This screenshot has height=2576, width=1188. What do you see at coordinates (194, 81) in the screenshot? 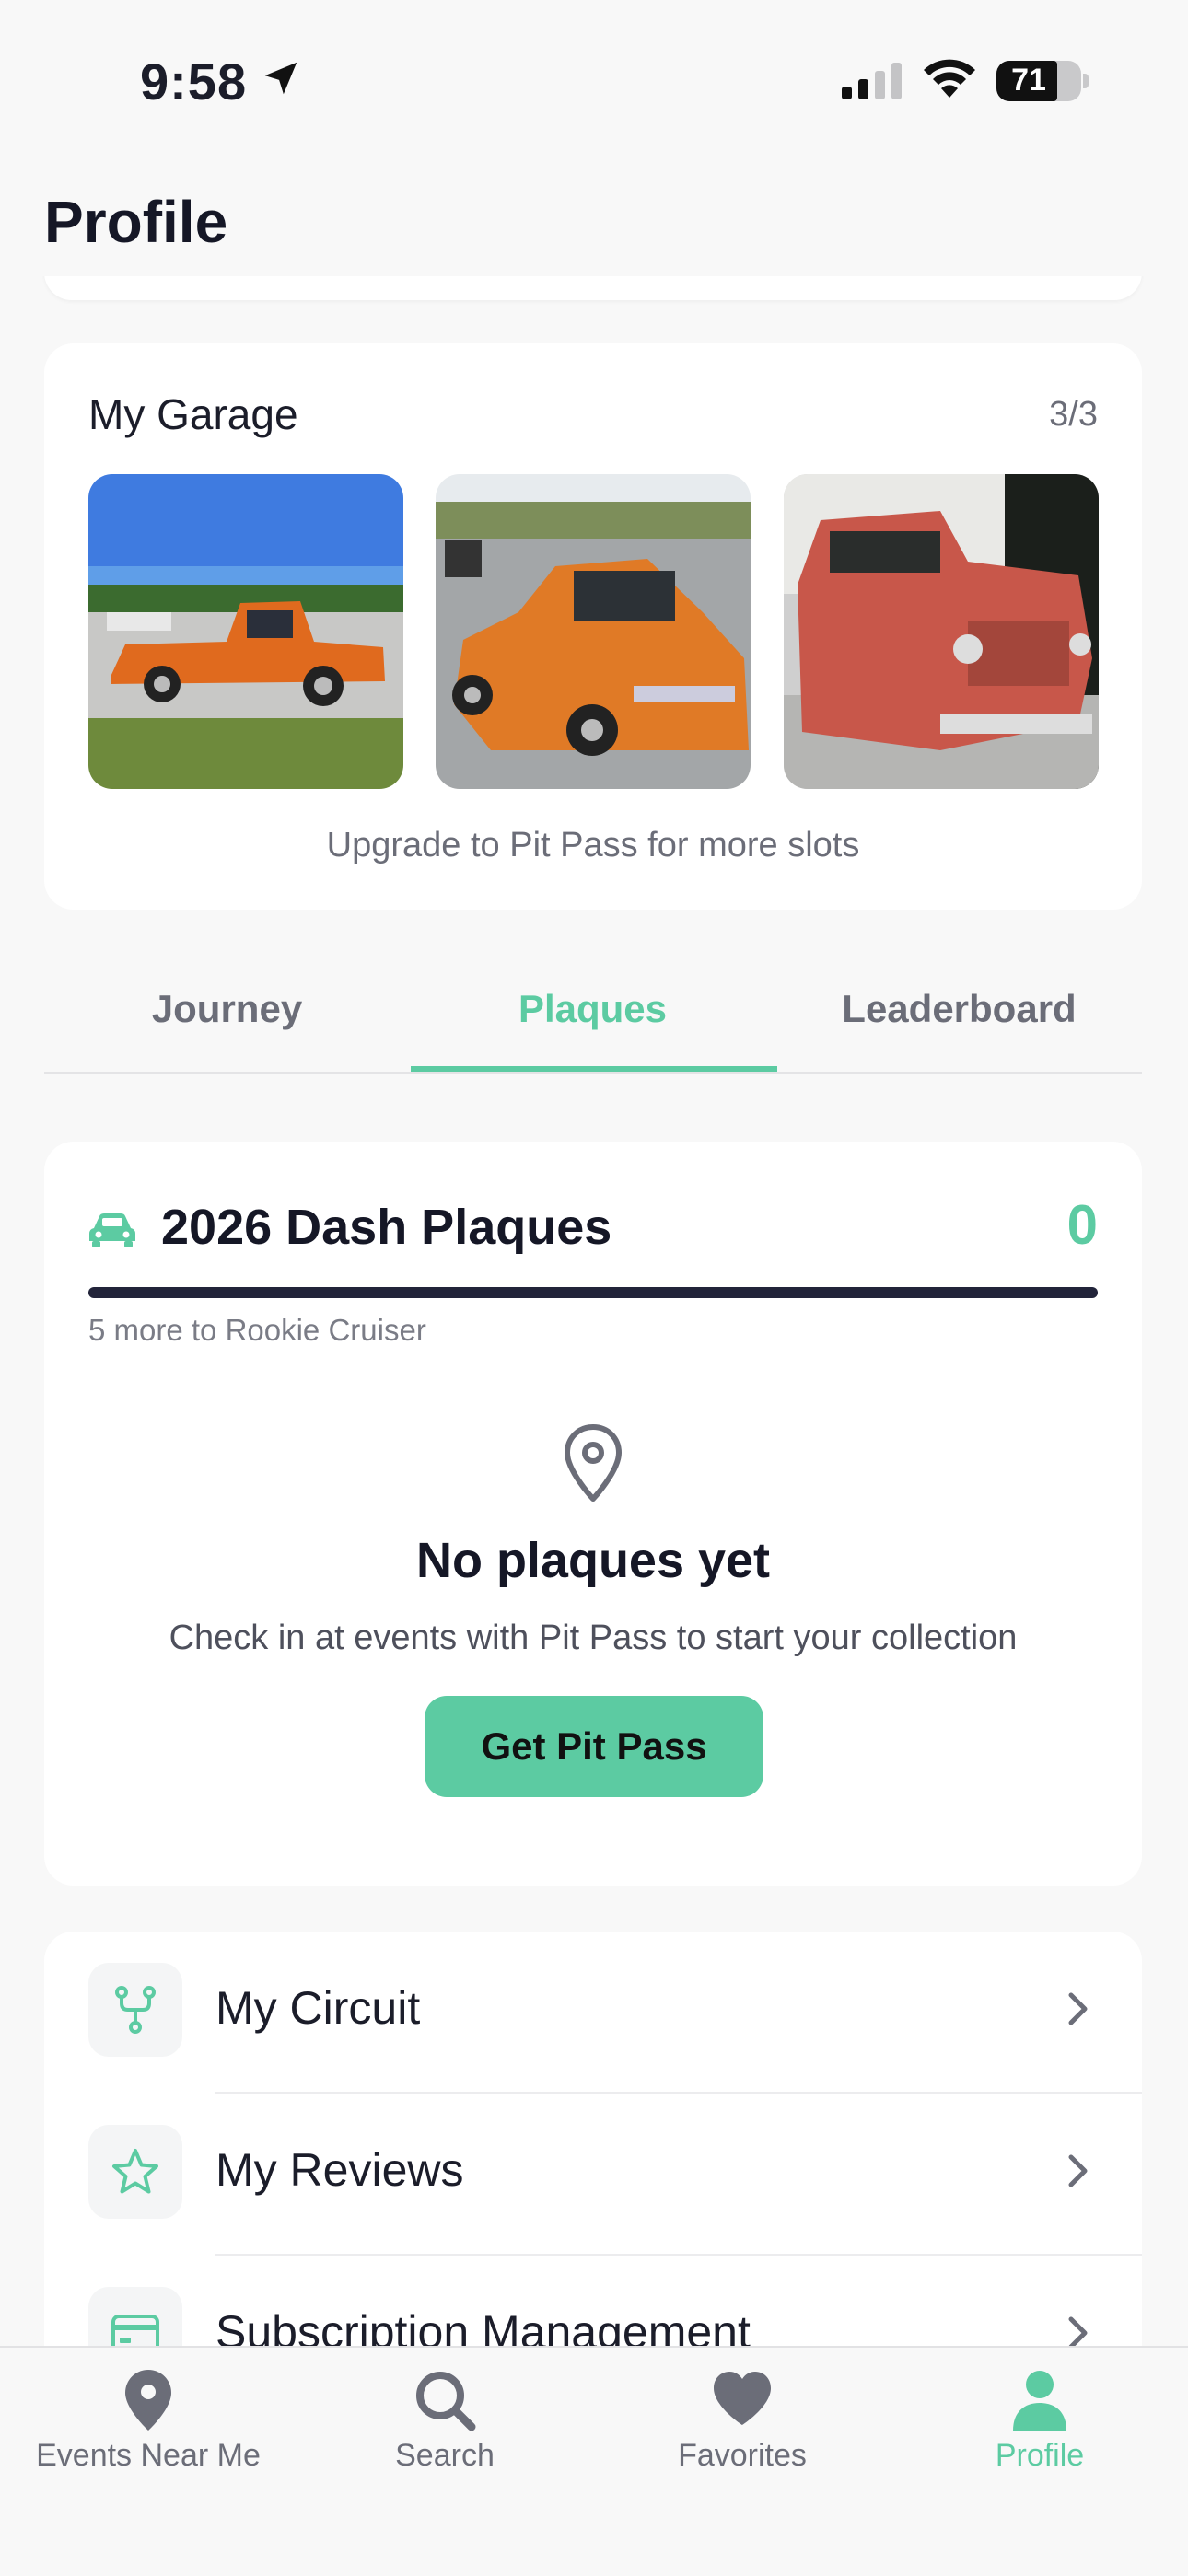
I see `status-time: 9:58` at bounding box center [194, 81].